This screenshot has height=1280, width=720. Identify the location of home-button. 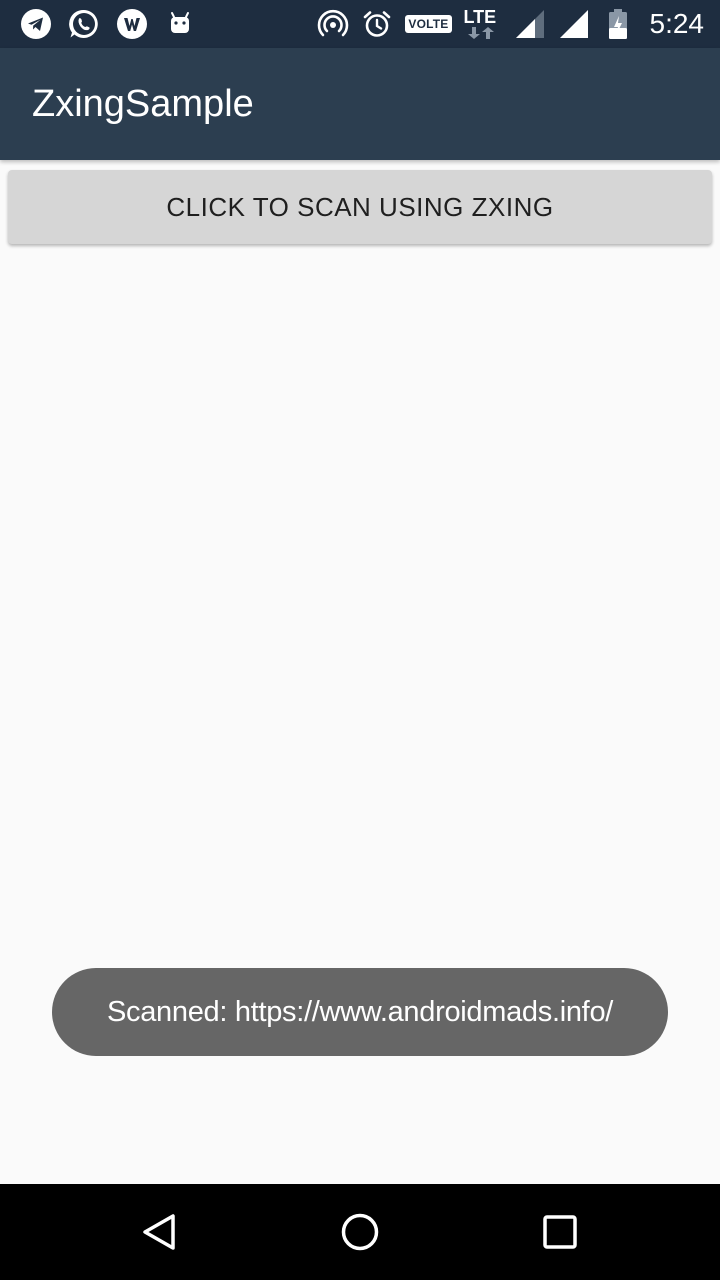
(360, 1232).